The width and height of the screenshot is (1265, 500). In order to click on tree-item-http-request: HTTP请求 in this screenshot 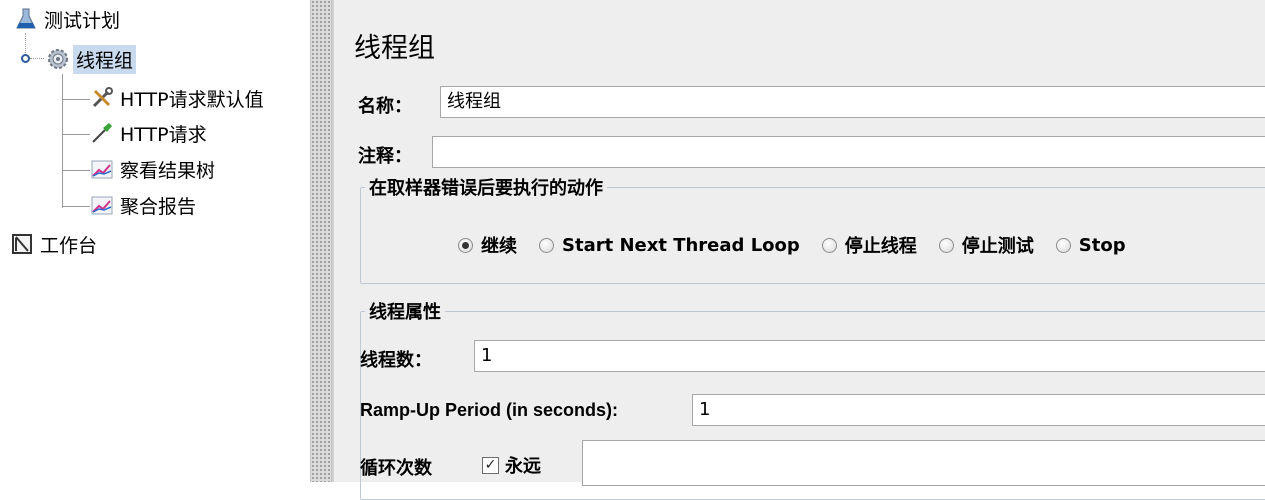, I will do `click(150, 133)`.